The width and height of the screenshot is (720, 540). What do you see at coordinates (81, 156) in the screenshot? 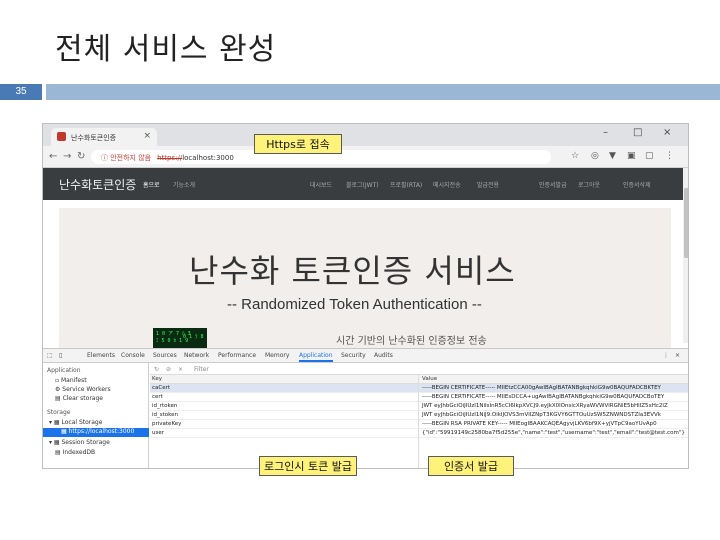
I see `reload-icon: ↻` at bounding box center [81, 156].